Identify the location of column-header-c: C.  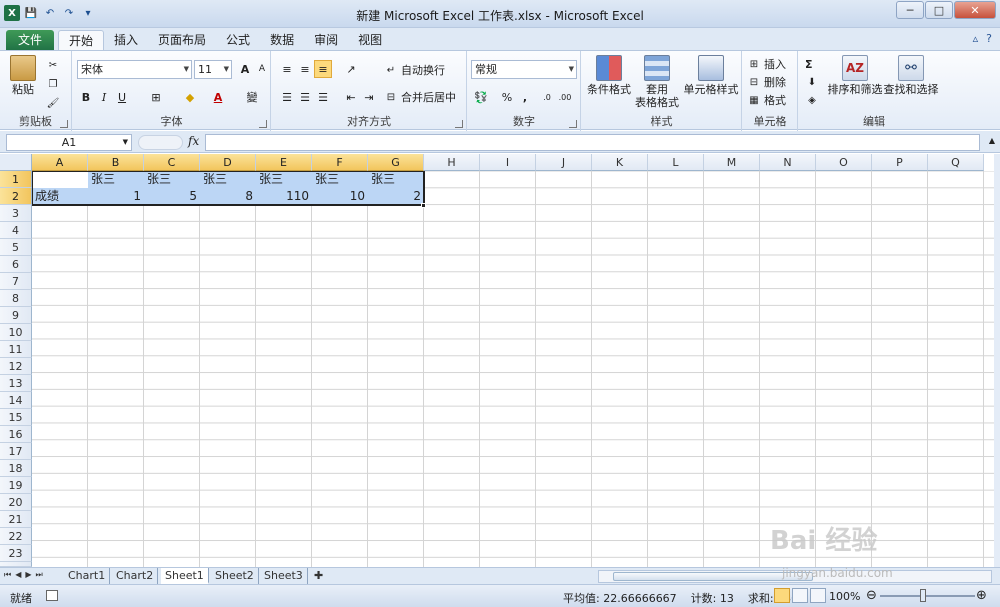
(172, 162).